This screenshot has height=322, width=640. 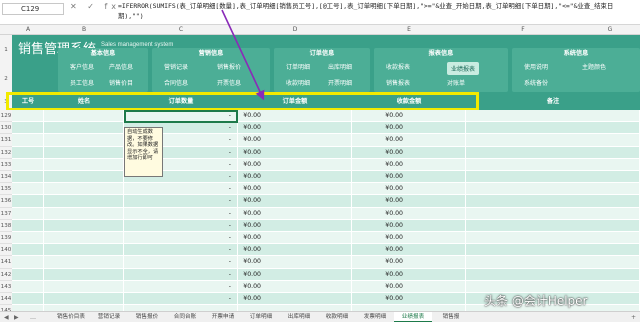 What do you see at coordinates (16, 317) in the screenshot?
I see `tab-next-icon: ▶` at bounding box center [16, 317].